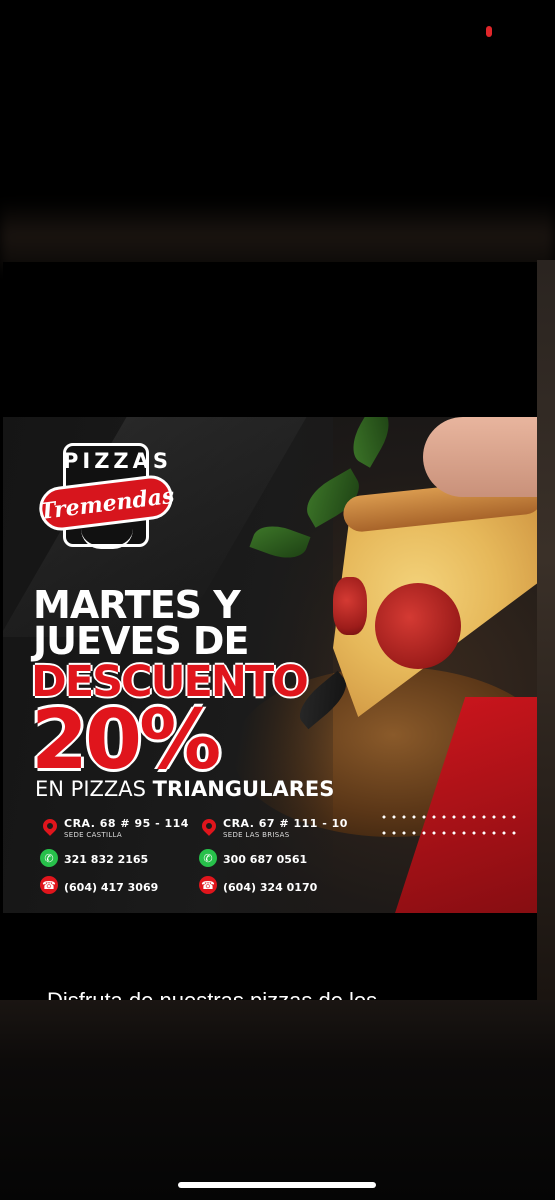  I want to click on location-address-castilla: CRA. 68 # 95 - 114 SEDE CASTILLA, so click(126, 828).